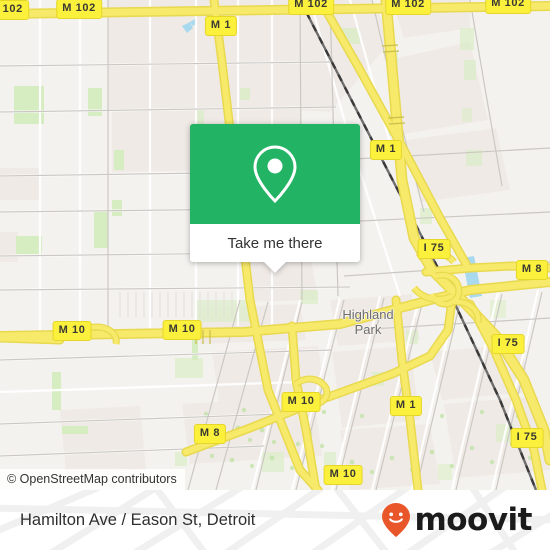 Image resolution: width=550 pixels, height=550 pixels. I want to click on moovit-smiley-pin-icon, so click(396, 520).